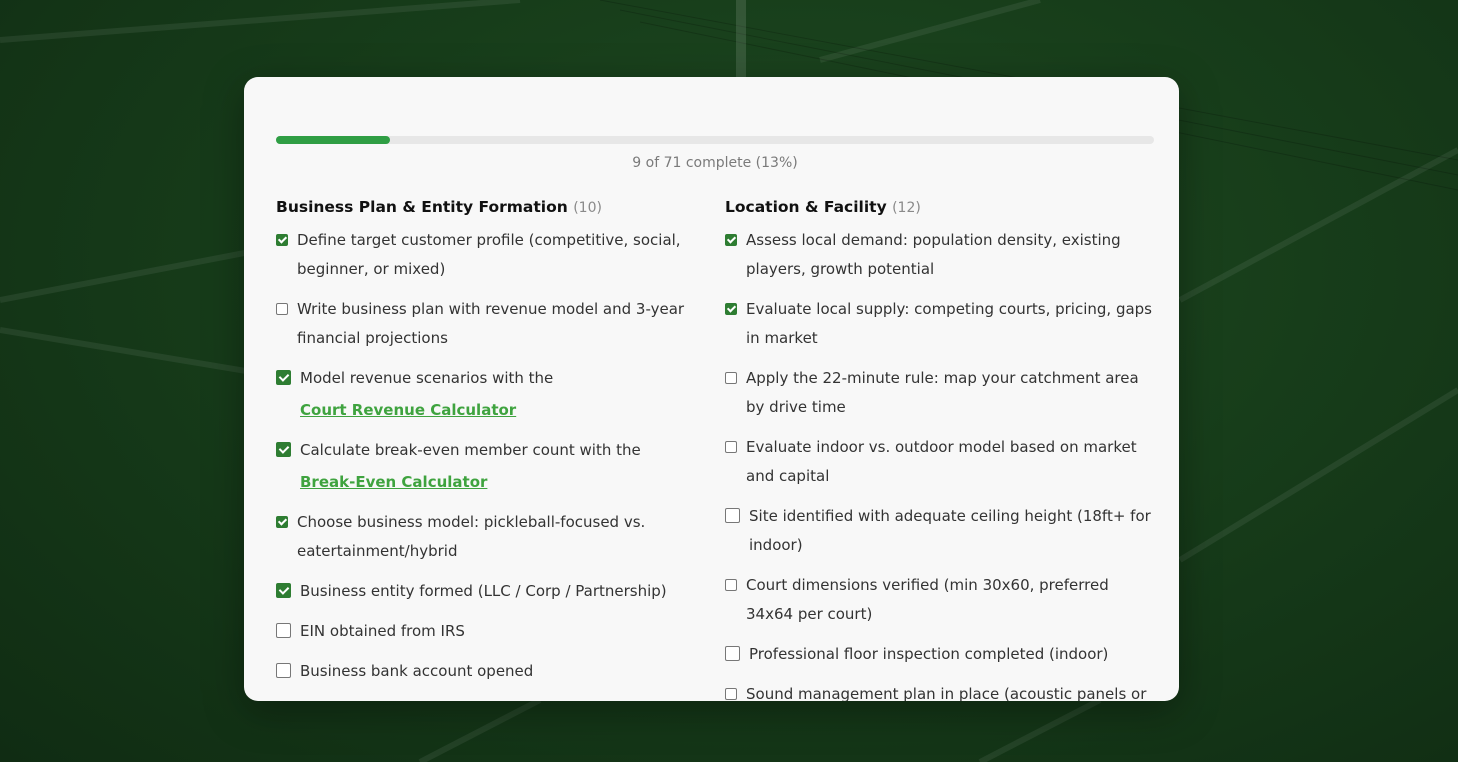 This screenshot has height=762, width=1458. What do you see at coordinates (715, 163) in the screenshot?
I see `progress-label: 9 of 71 complete (13%)` at bounding box center [715, 163].